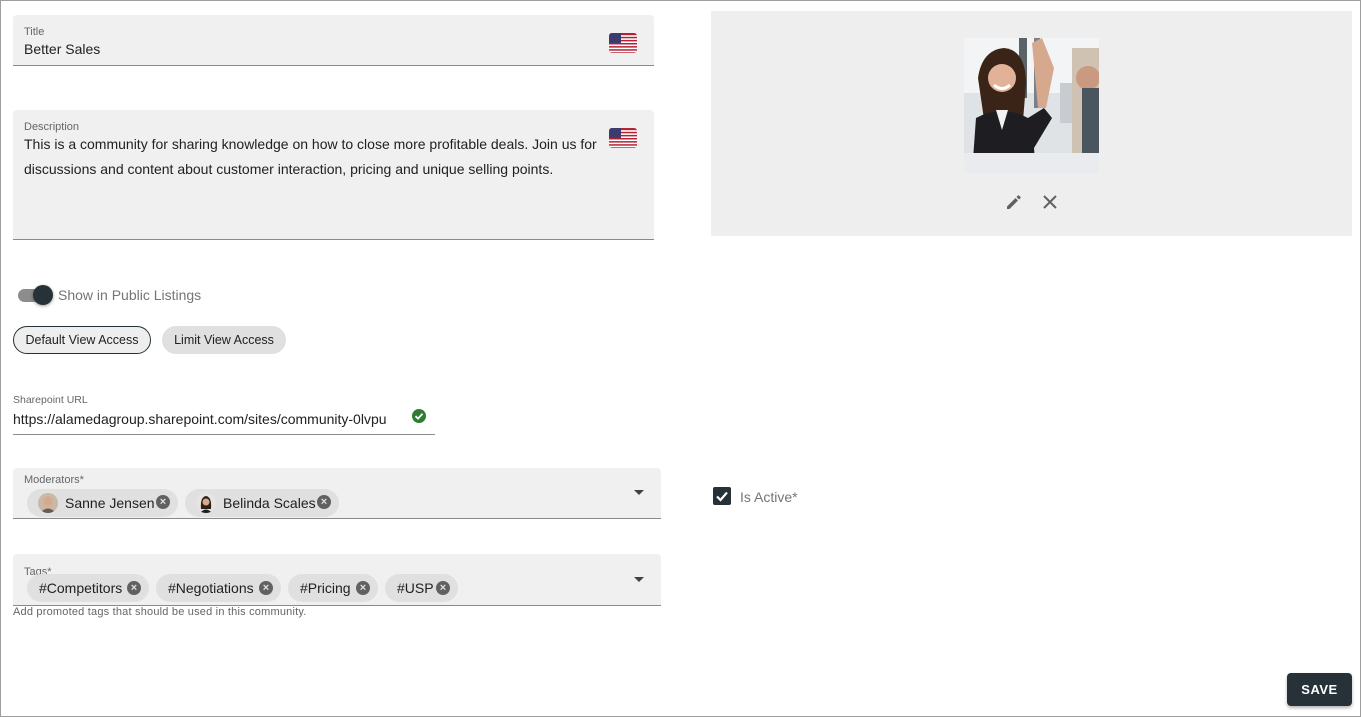  Describe the element at coordinates (1319, 689) in the screenshot. I see `save-button: SAVE` at that location.